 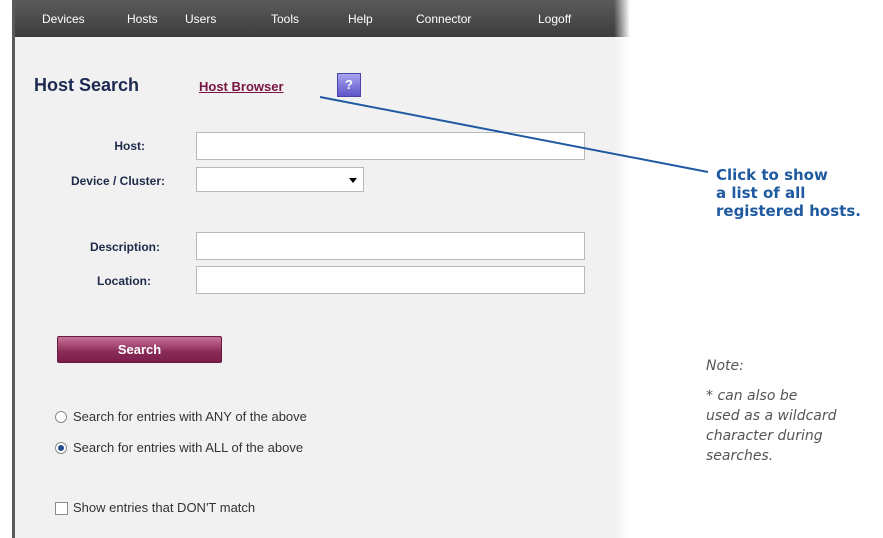 What do you see at coordinates (752, 396) in the screenshot?
I see `note-line-1: * can also be` at bounding box center [752, 396].